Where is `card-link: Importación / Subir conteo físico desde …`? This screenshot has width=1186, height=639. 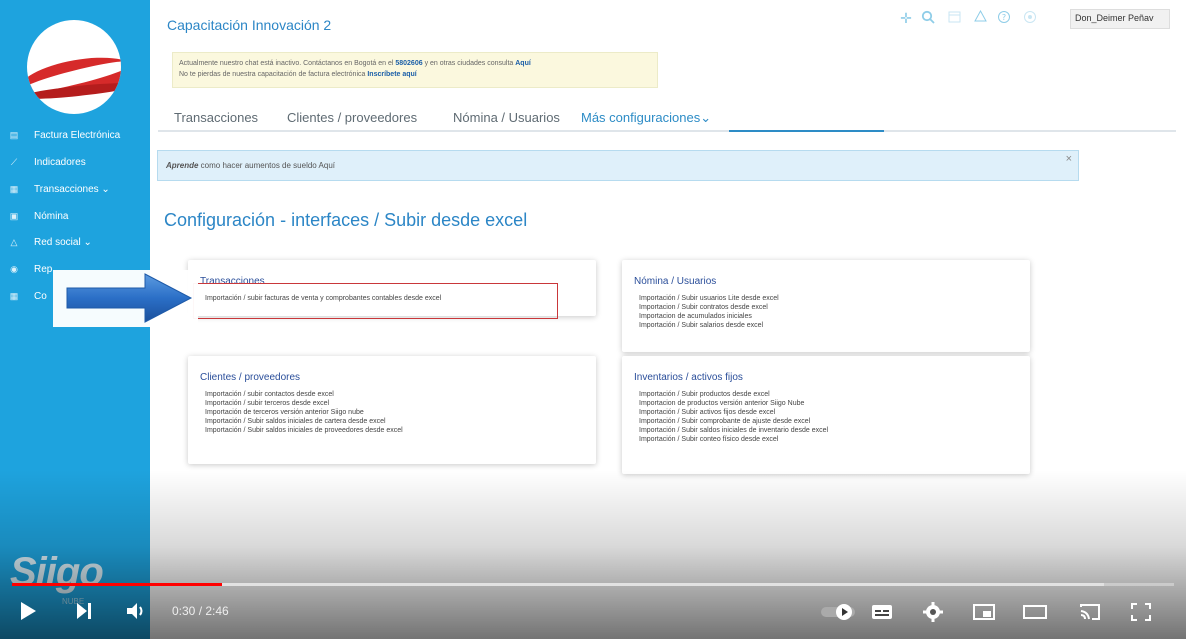 card-link: Importación / Subir conteo físico desde … is located at coordinates (733, 439).